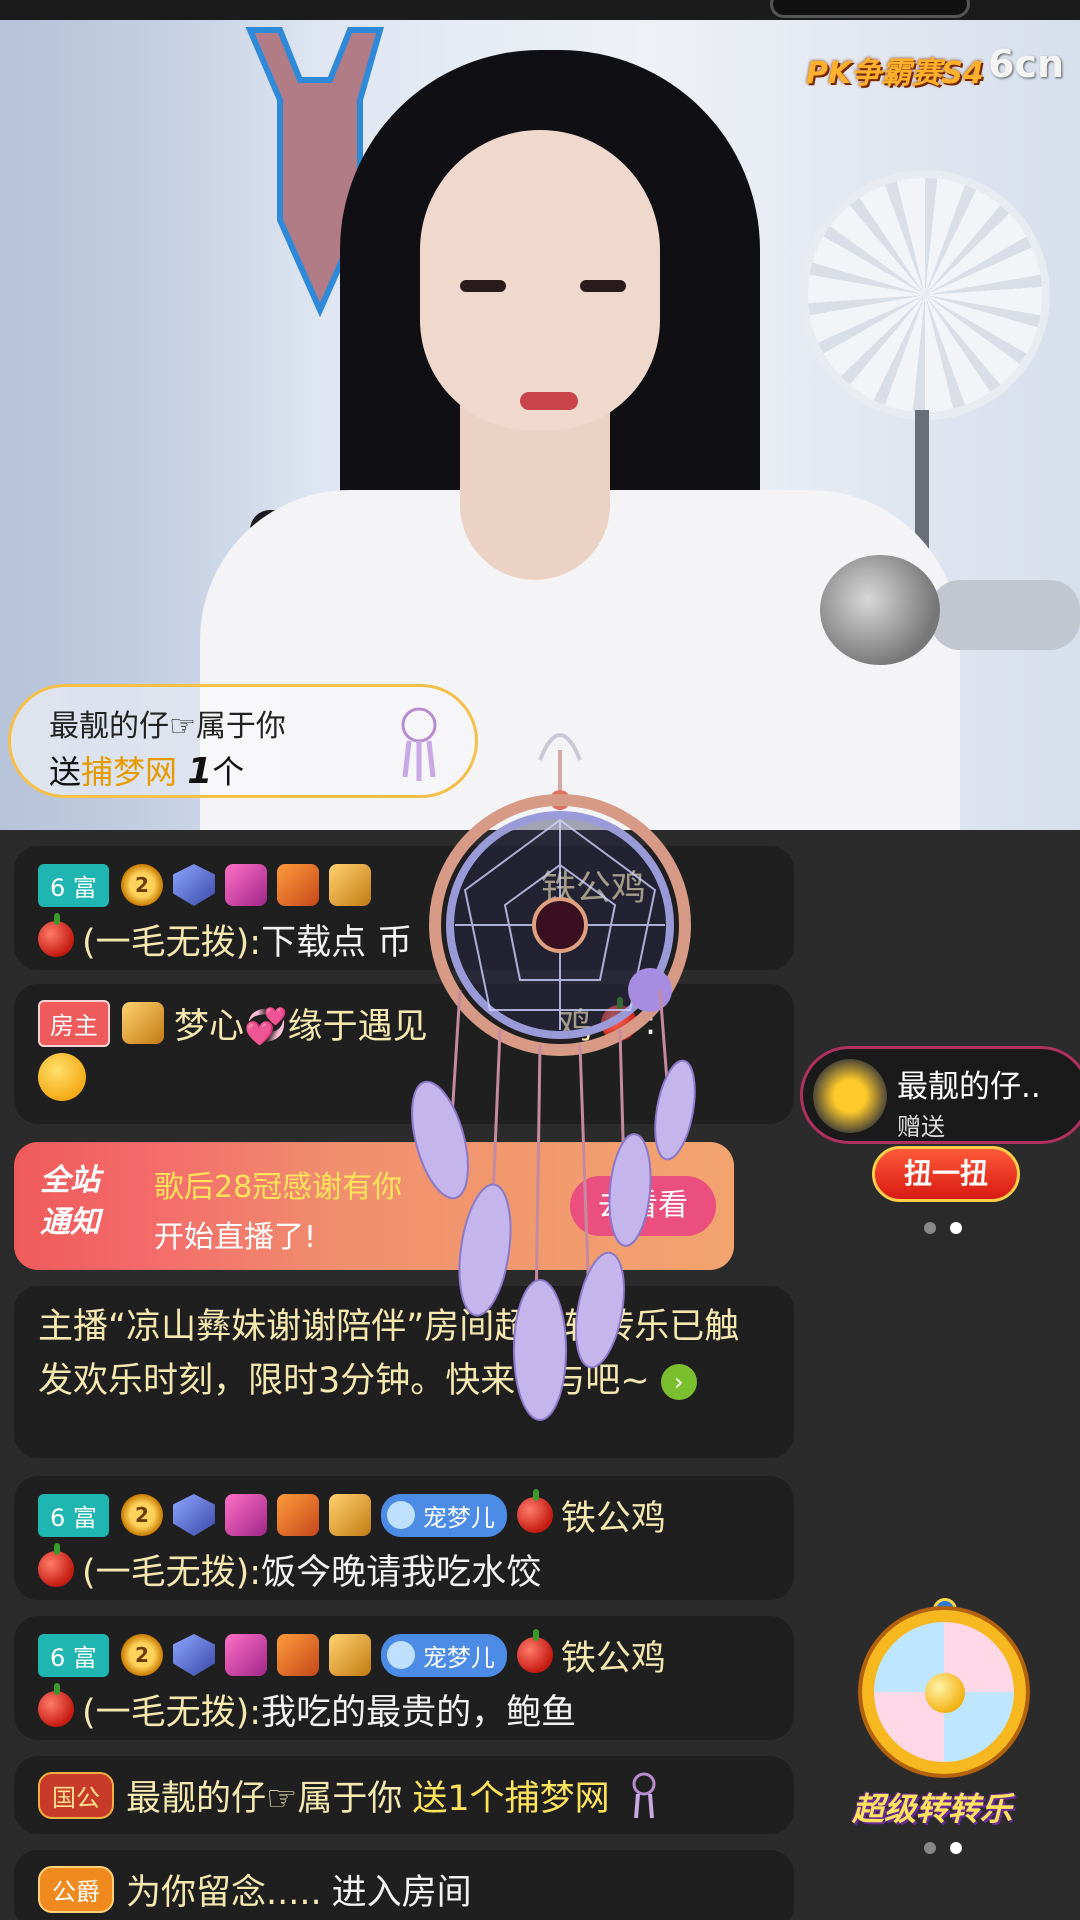  Describe the element at coordinates (921, 1127) in the screenshot. I see `gift-popup-sub: 赠送` at that location.